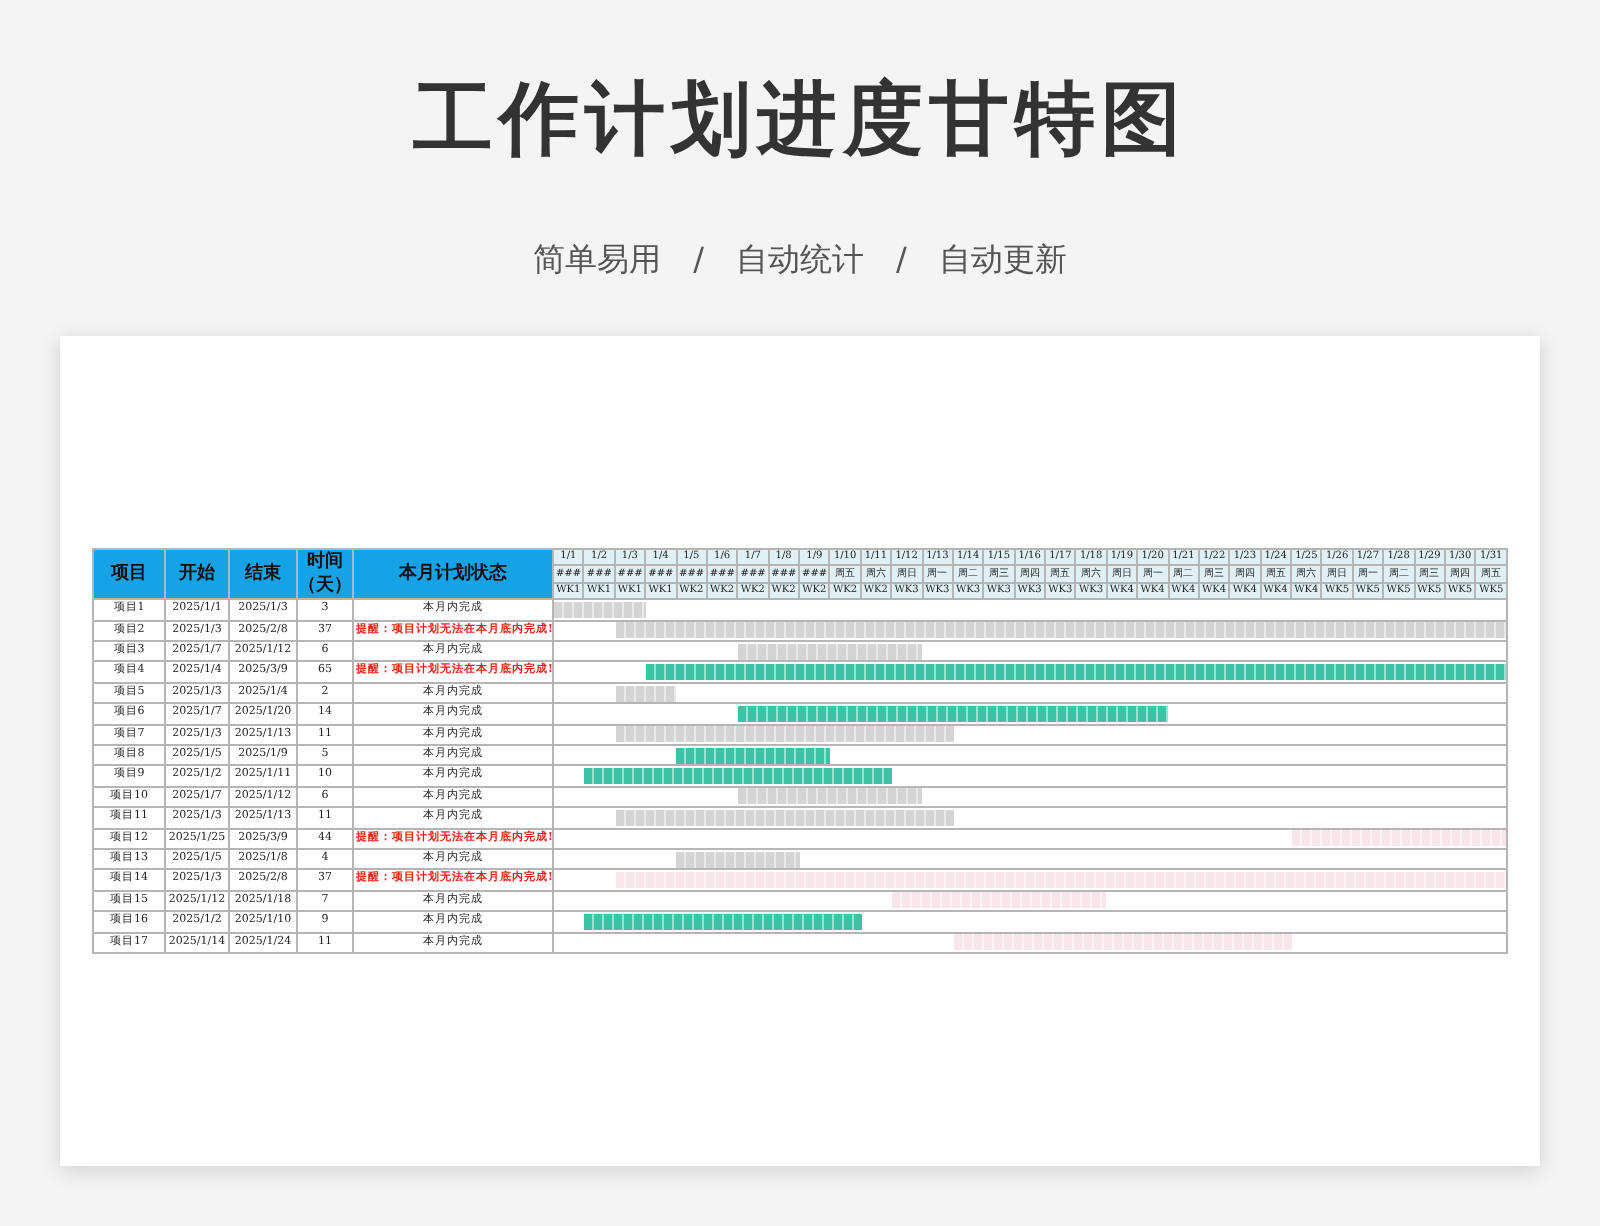 The width and height of the screenshot is (1600, 1226). What do you see at coordinates (263, 574) in the screenshot?
I see `column-header: 结束` at bounding box center [263, 574].